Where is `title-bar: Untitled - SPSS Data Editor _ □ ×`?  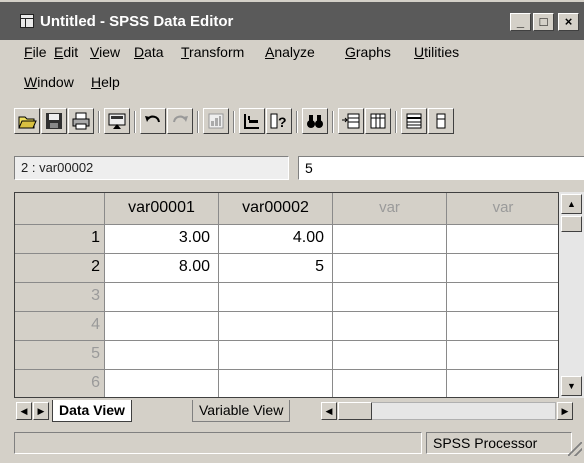
title-bar: Untitled - SPSS Data Editor _ □ × is located at coordinates (292, 21).